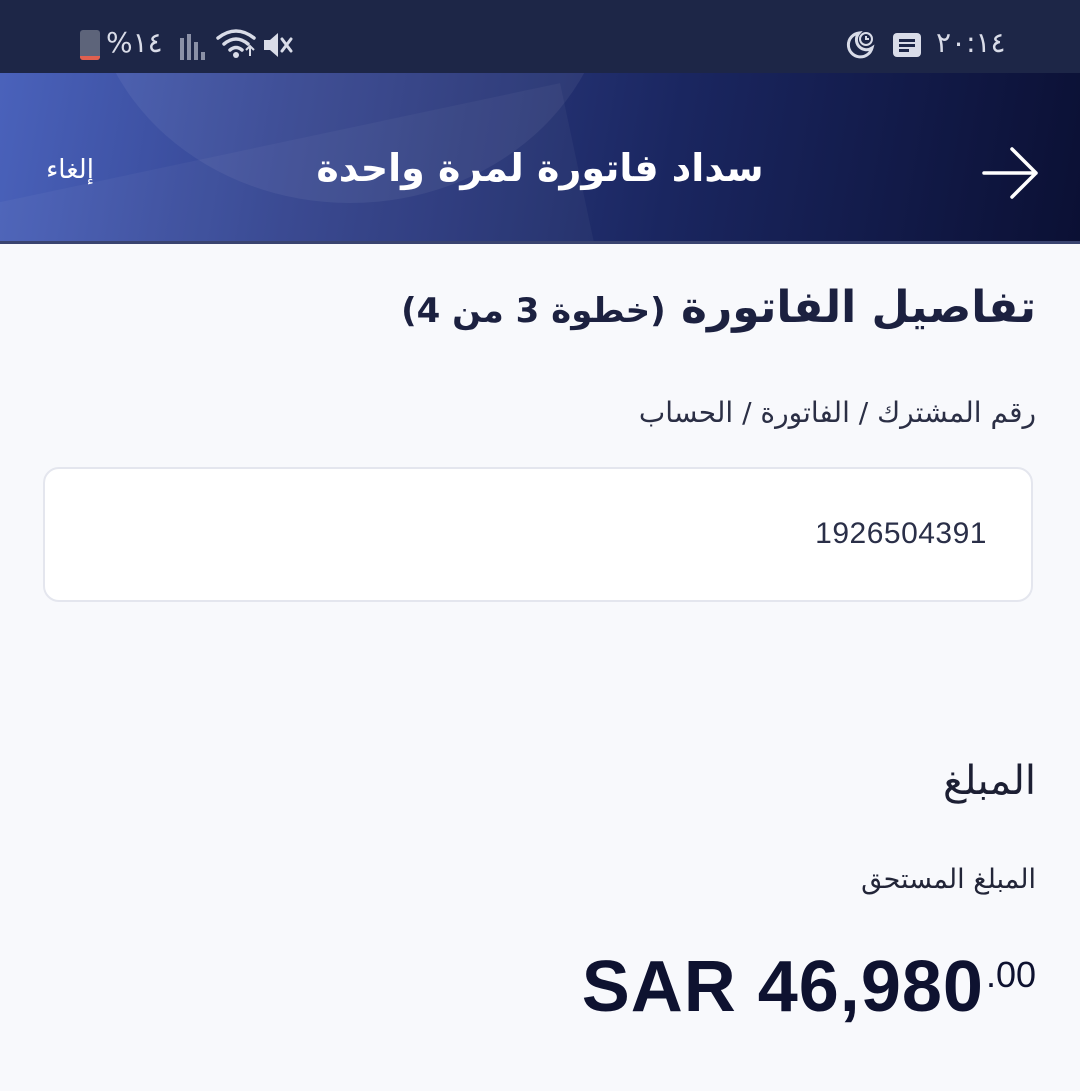  I want to click on message-icon, so click(907, 45).